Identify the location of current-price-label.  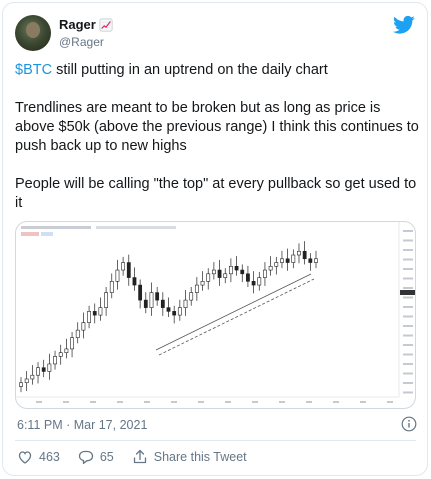
(407, 292).